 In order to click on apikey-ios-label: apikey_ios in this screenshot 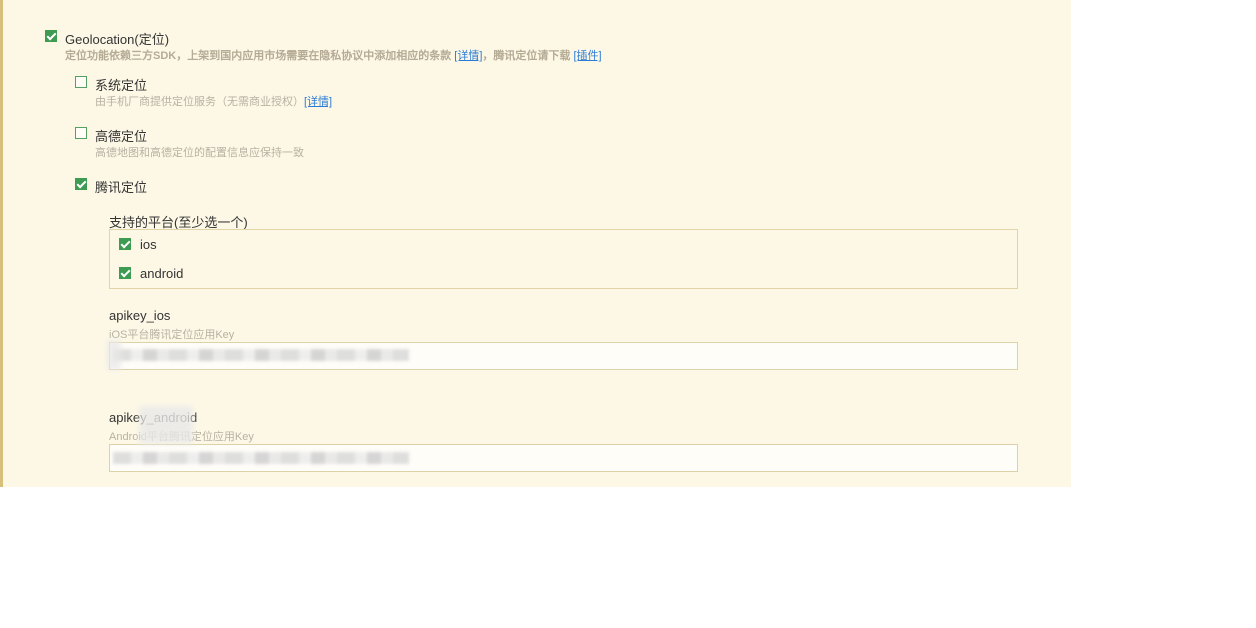, I will do `click(140, 315)`.